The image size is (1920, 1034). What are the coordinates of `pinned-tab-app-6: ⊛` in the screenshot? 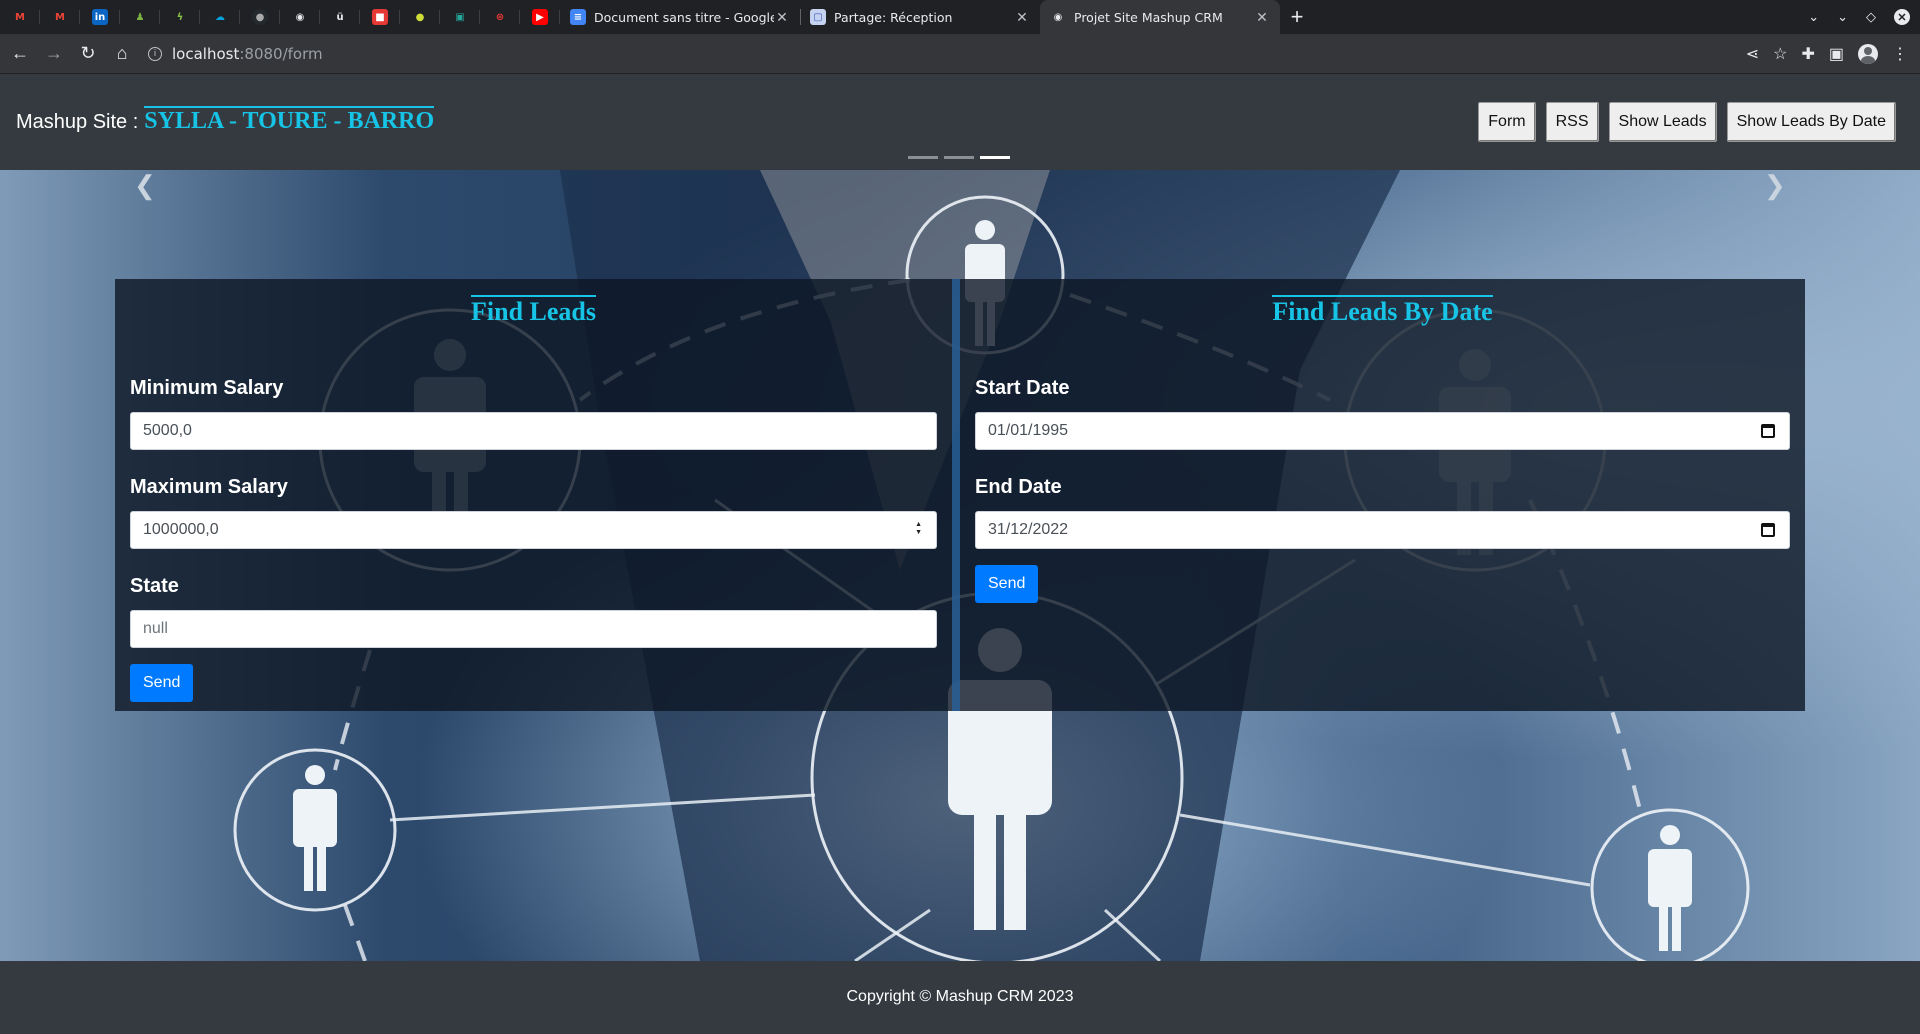 It's located at (500, 17).